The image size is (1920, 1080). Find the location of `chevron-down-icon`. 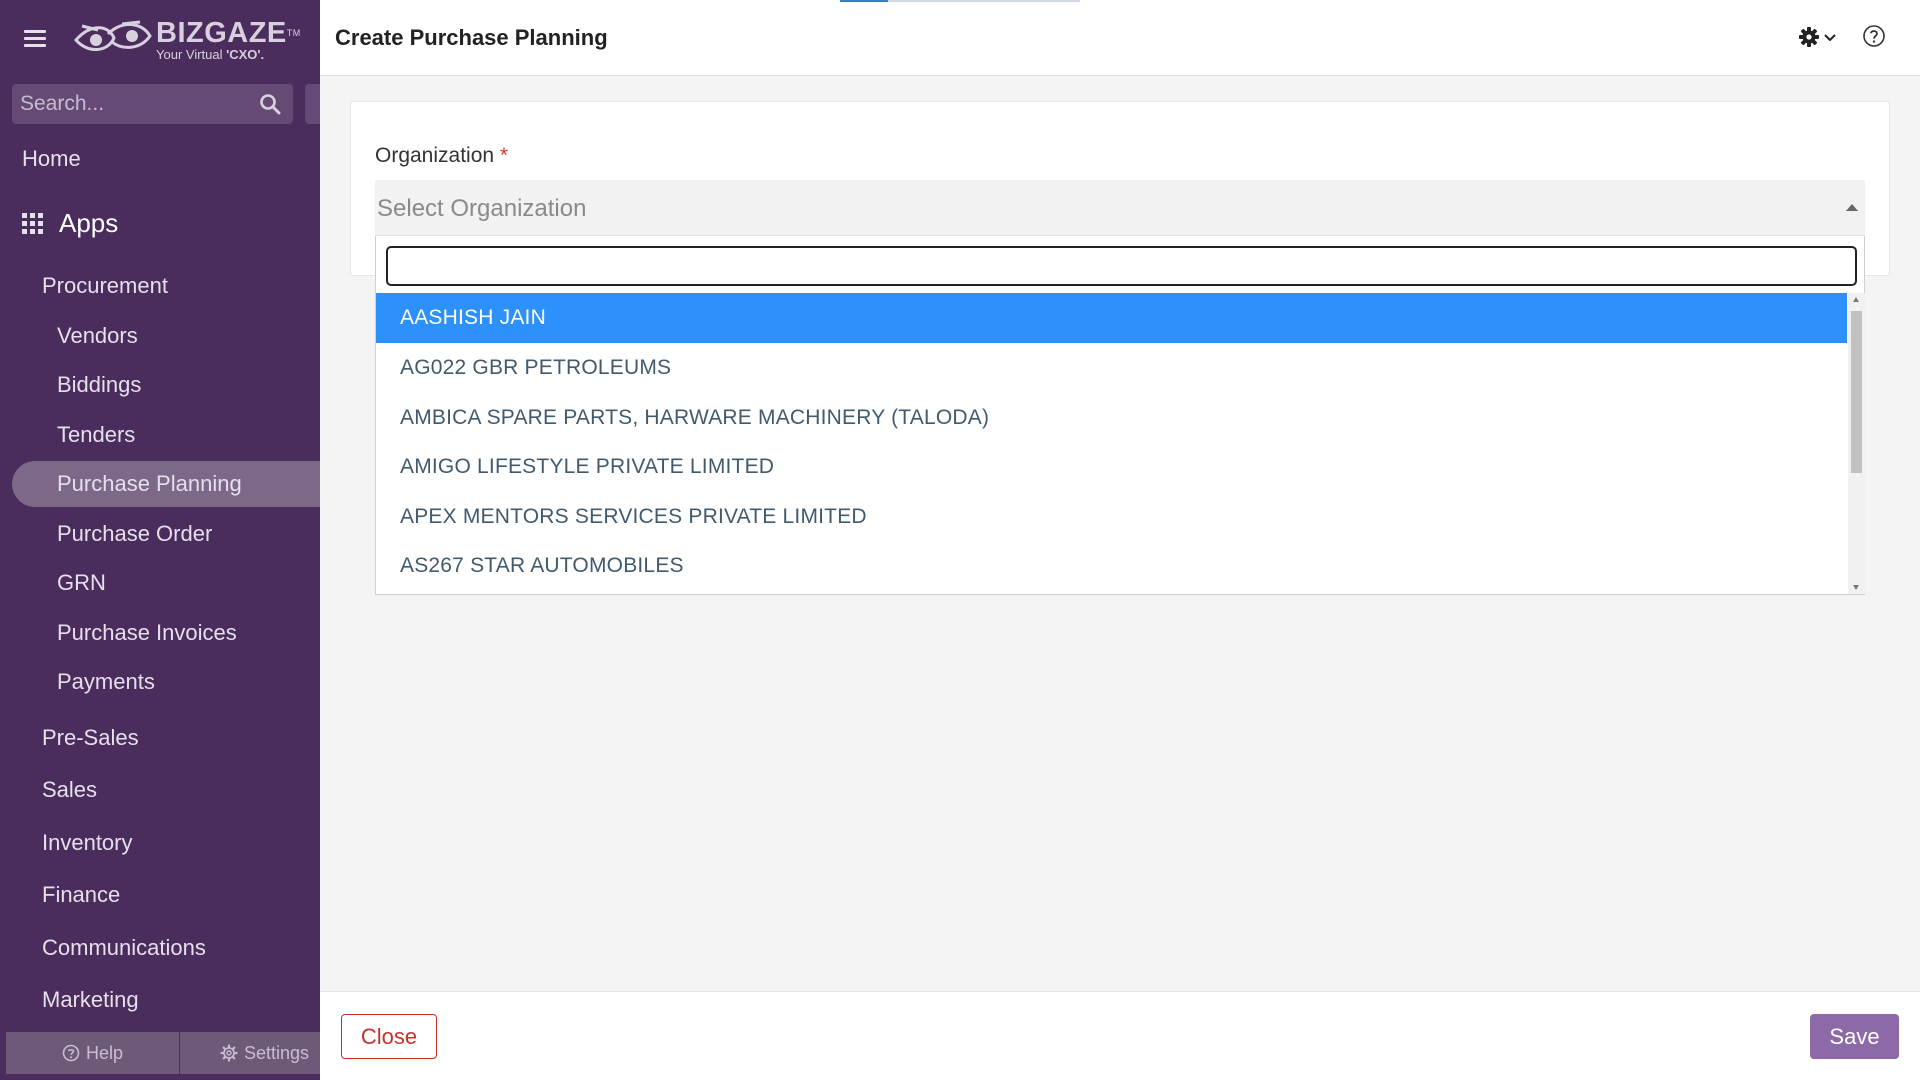

chevron-down-icon is located at coordinates (1830, 38).